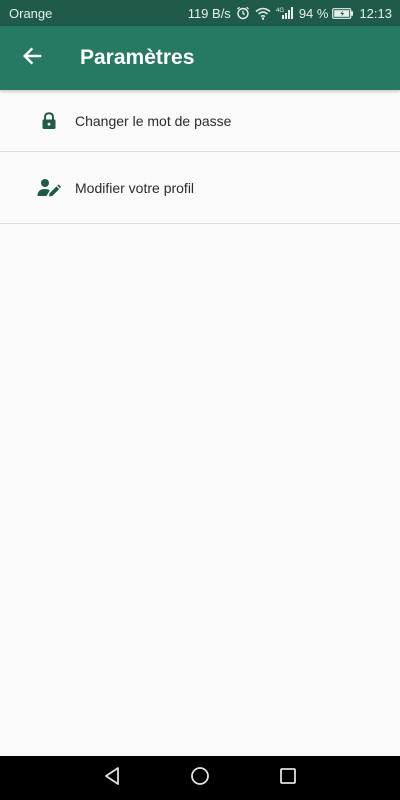 This screenshot has width=400, height=800. Describe the element at coordinates (31, 13) in the screenshot. I see `carrier-name: Orange` at that location.